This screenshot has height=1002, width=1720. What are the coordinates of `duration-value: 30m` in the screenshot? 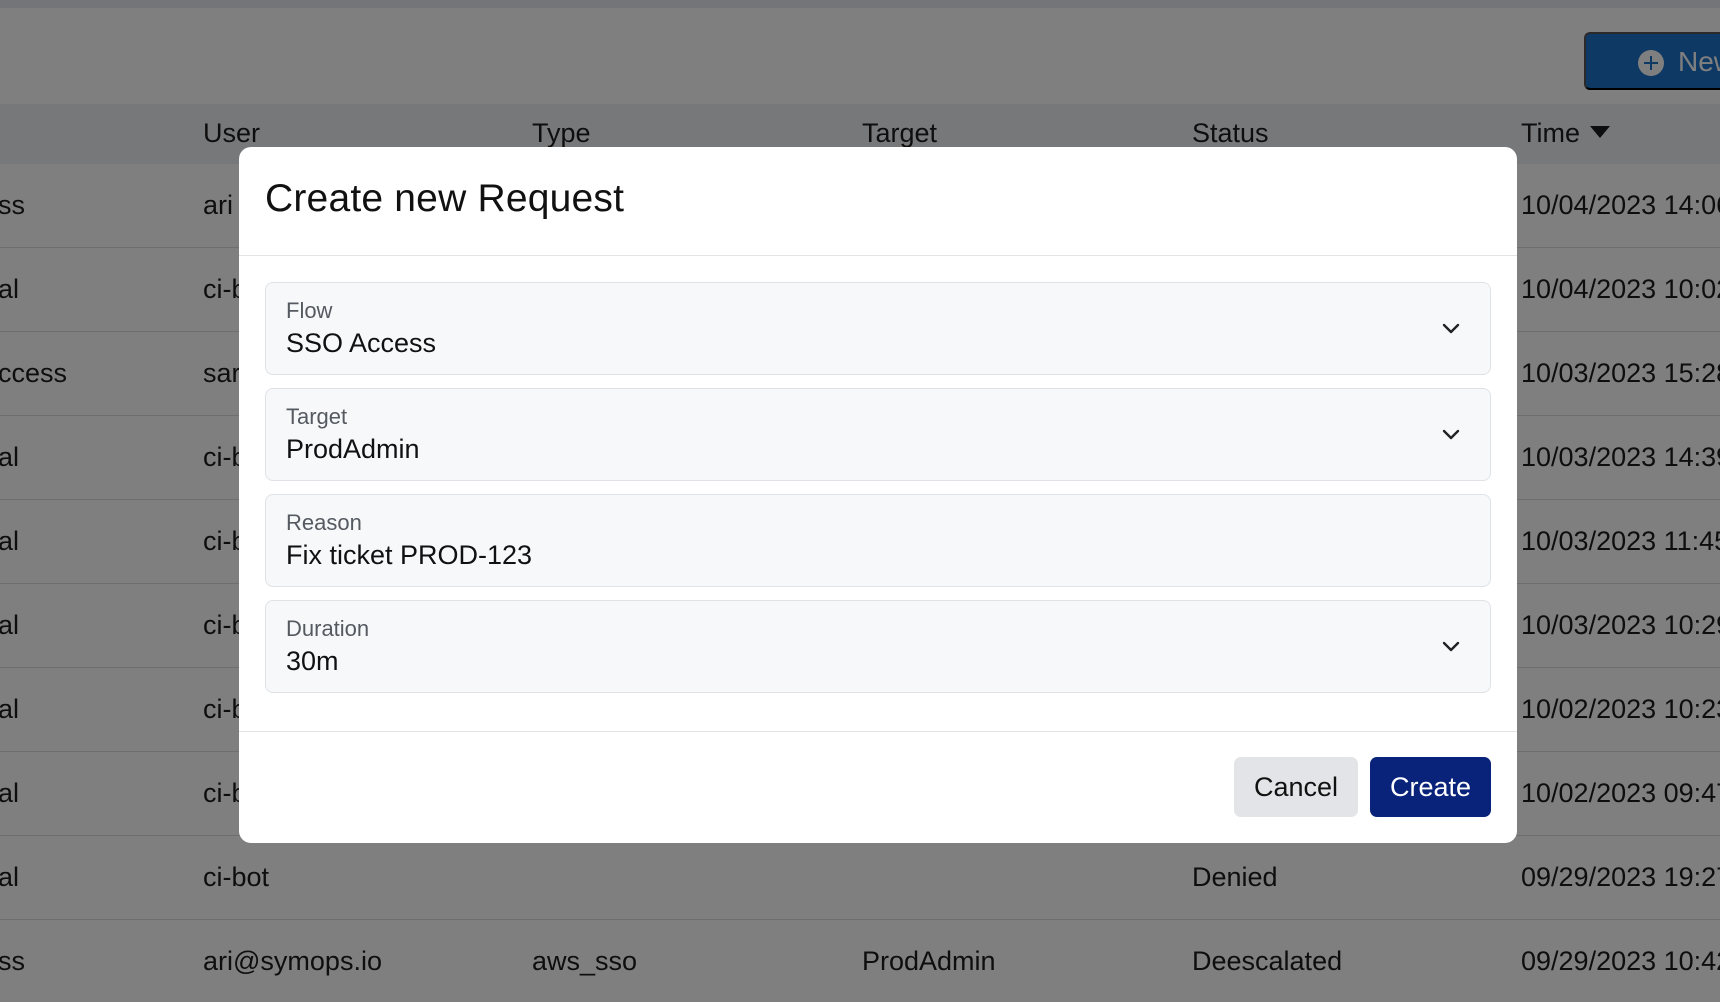 It's located at (312, 661).